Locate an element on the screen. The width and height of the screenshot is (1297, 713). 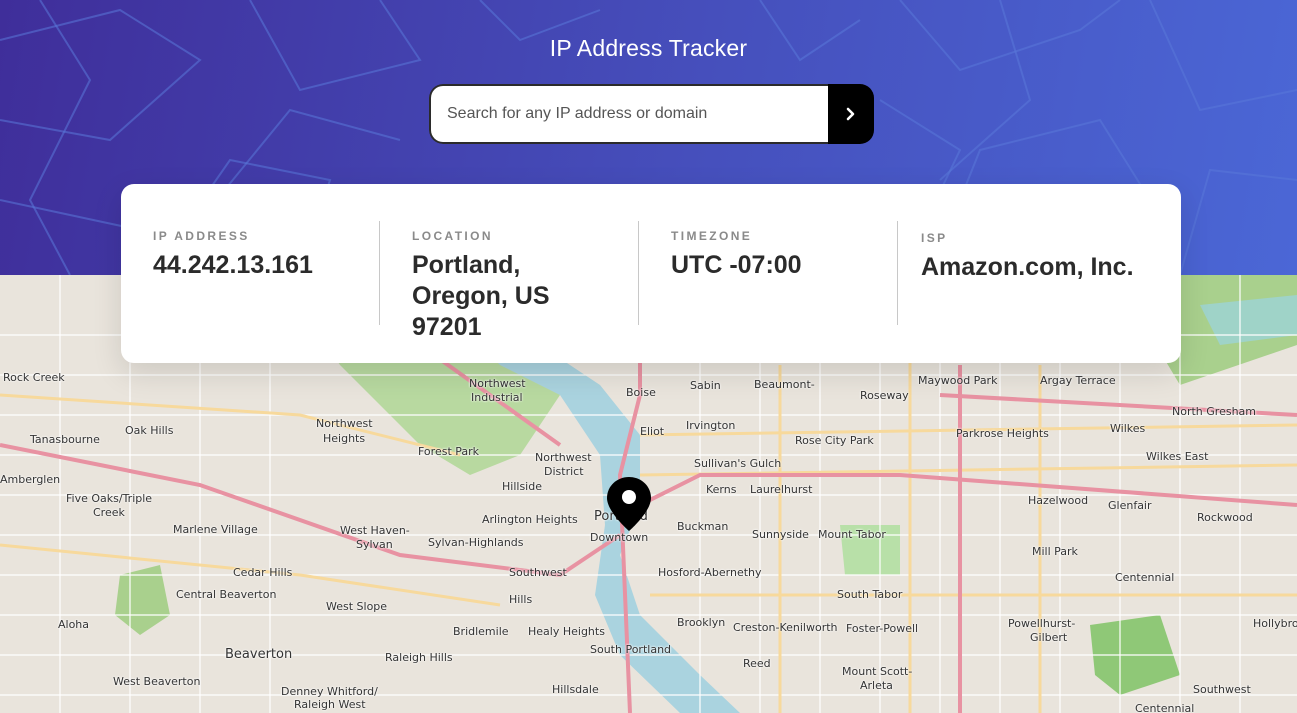
search-form is located at coordinates (651, 114).